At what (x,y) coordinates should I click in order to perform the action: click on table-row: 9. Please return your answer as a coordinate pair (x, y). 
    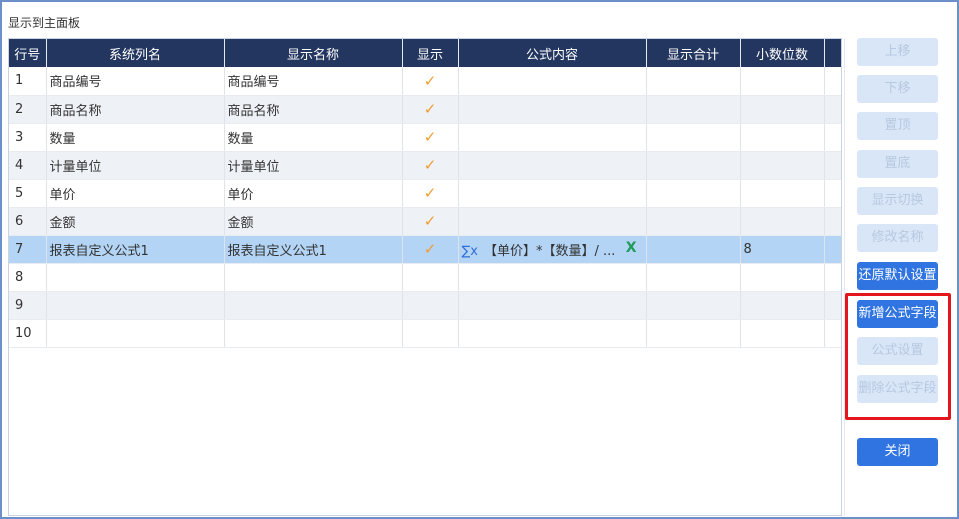
    Looking at the image, I should click on (425, 305).